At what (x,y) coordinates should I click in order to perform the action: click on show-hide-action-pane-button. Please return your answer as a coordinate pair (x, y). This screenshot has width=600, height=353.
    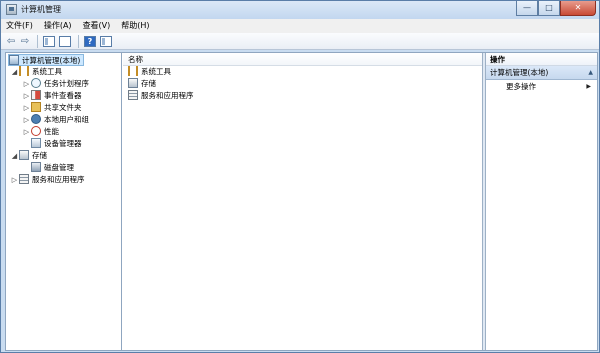
    Looking at the image, I should click on (106, 41).